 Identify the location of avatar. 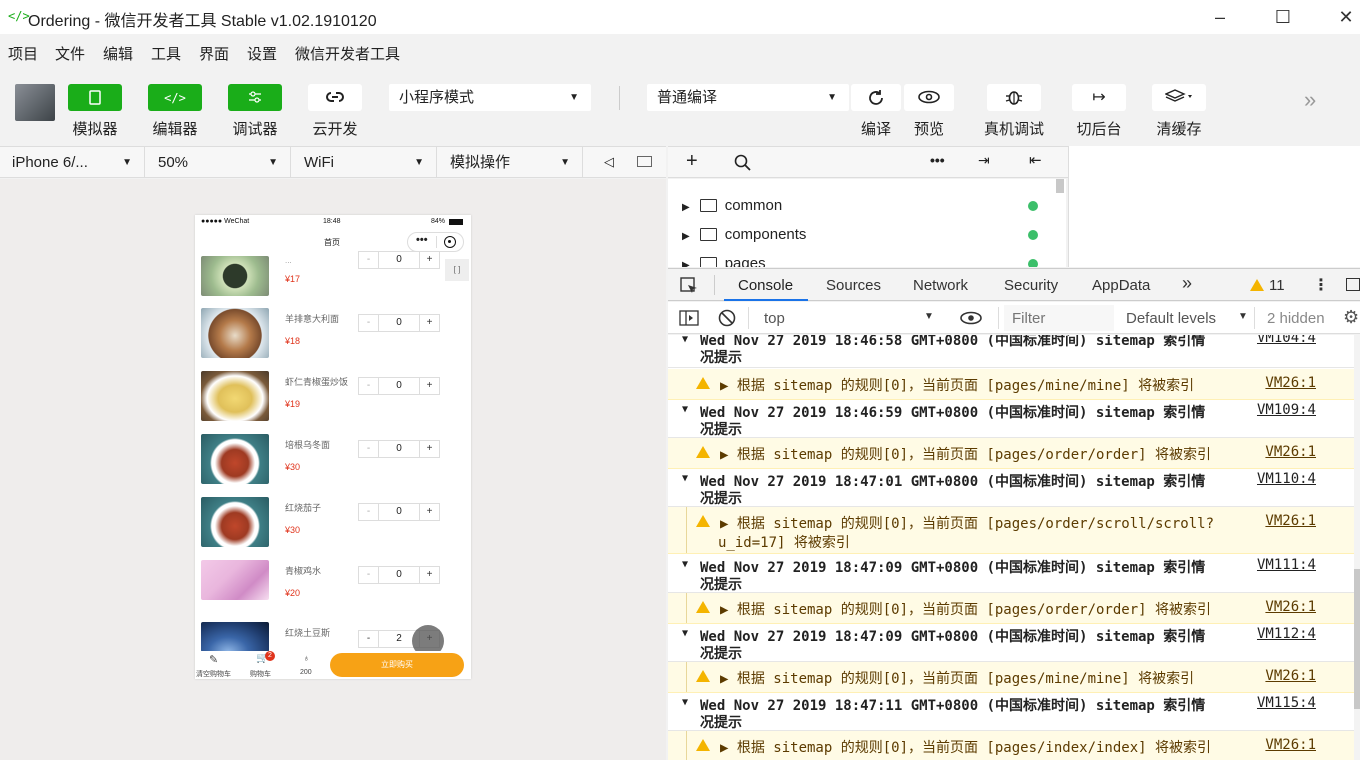
(35, 102).